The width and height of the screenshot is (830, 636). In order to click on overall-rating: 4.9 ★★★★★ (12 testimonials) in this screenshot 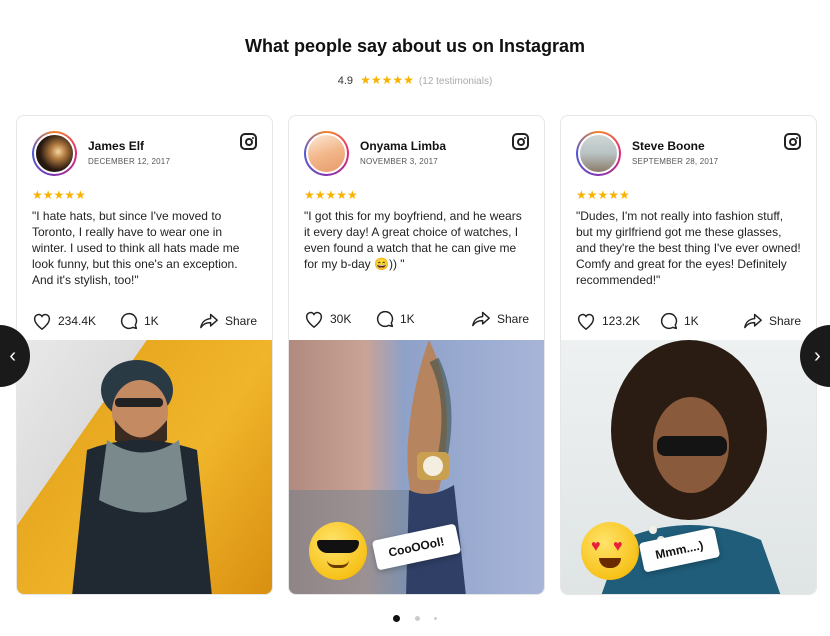, I will do `click(415, 80)`.